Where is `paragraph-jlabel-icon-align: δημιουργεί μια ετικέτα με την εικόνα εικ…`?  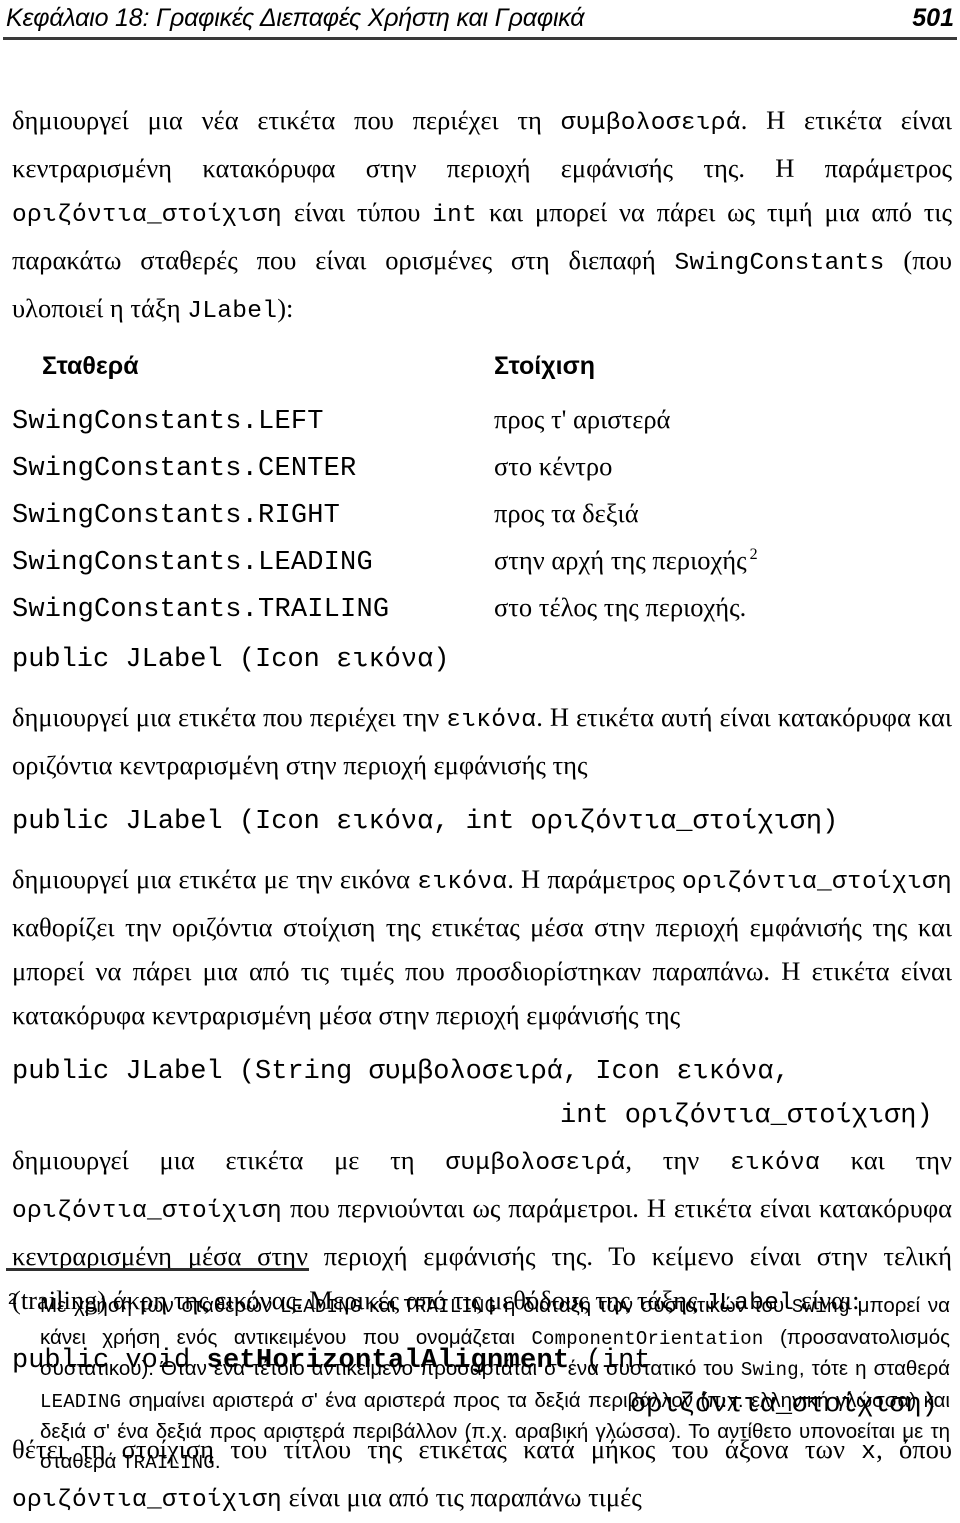 paragraph-jlabel-icon-align: δημιουργεί μια ετικέτα με την εικόνα εικ… is located at coordinates (482, 947).